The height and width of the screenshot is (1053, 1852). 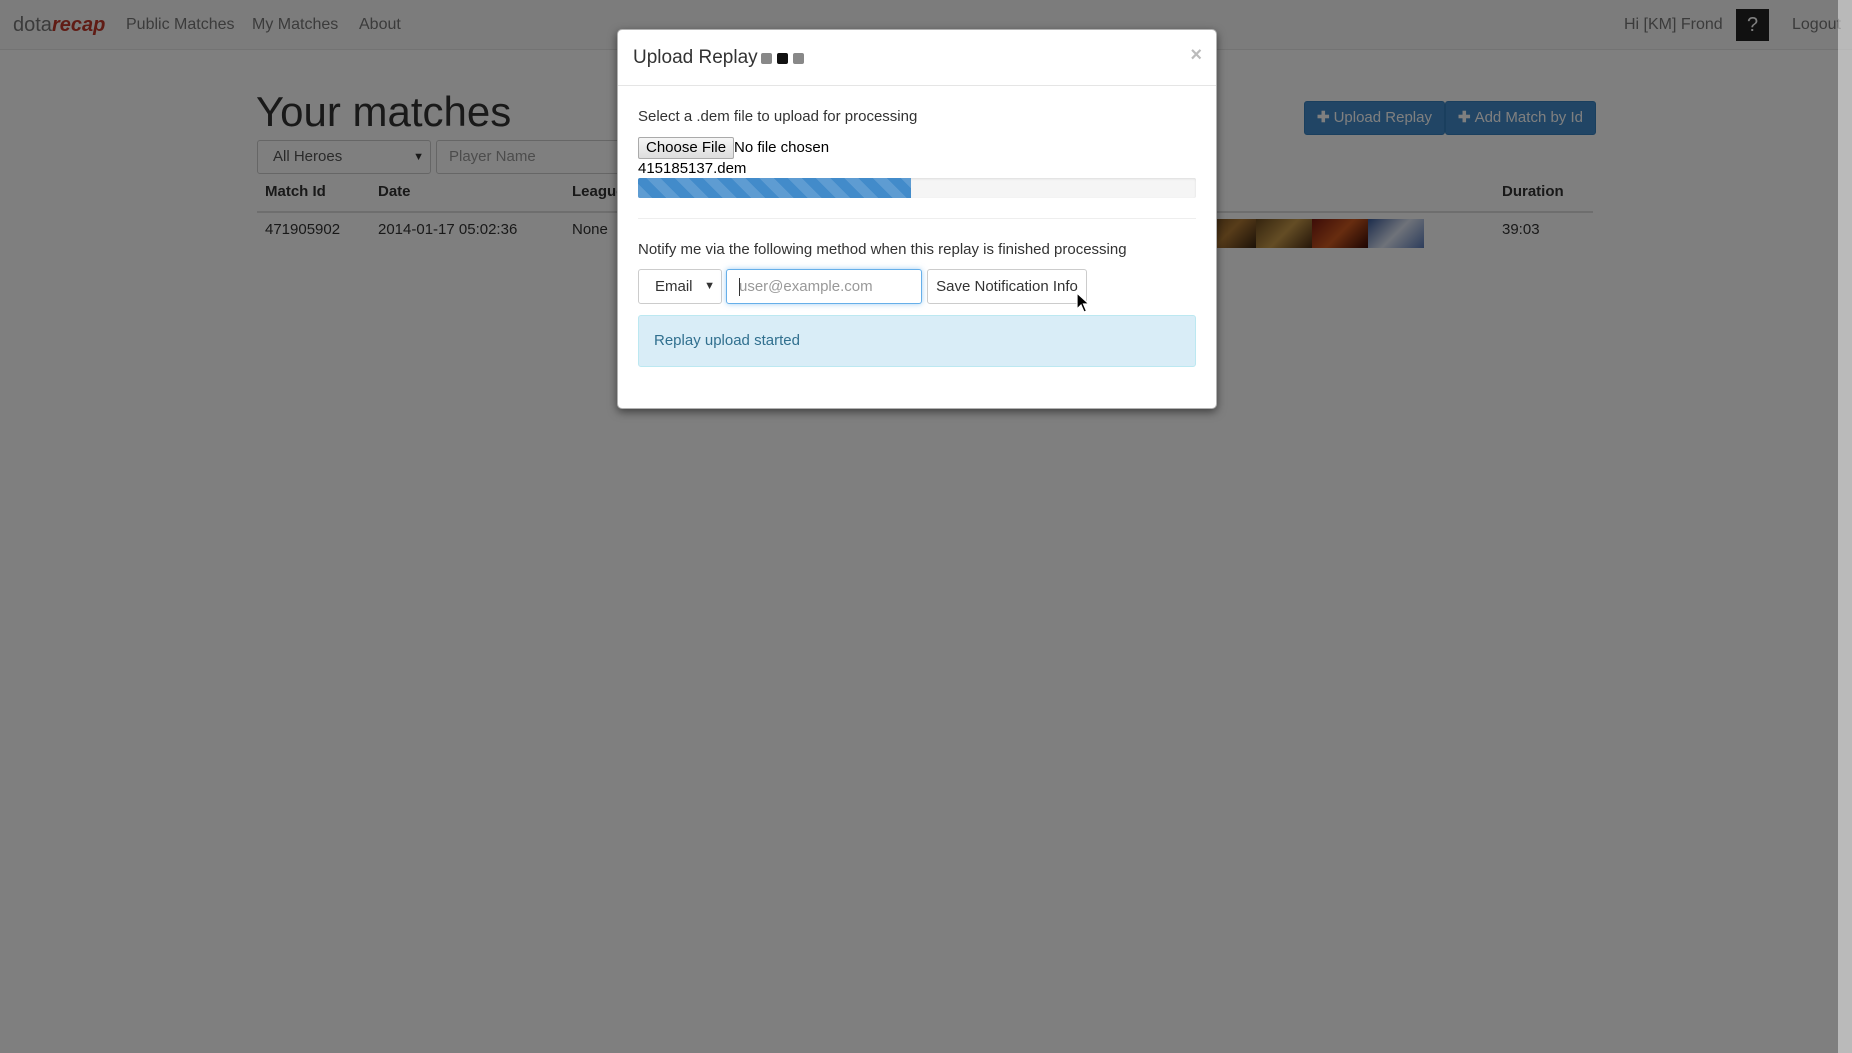 What do you see at coordinates (782, 147) in the screenshot?
I see `file-status: No file chosen` at bounding box center [782, 147].